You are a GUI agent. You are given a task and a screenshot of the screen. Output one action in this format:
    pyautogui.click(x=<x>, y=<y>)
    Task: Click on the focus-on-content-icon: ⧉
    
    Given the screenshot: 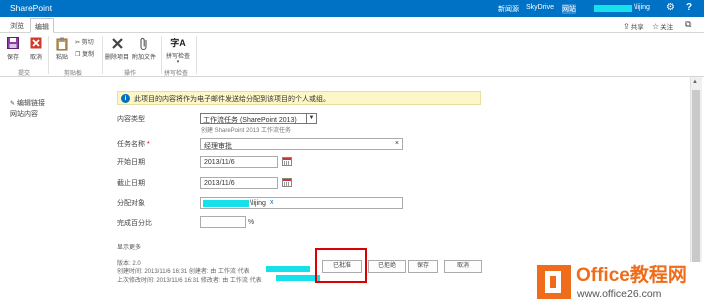 What is the action you would take?
    pyautogui.click(x=688, y=24)
    